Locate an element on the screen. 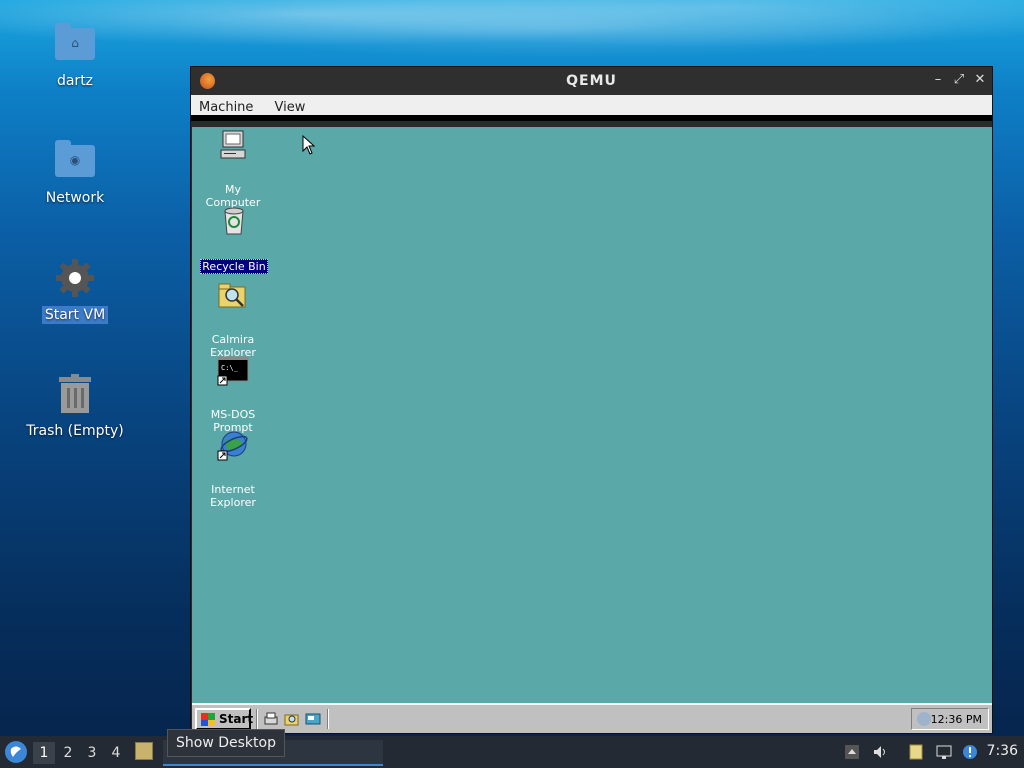 This screenshot has width=1024, height=768. menu-bar: Machine View is located at coordinates (591, 108).